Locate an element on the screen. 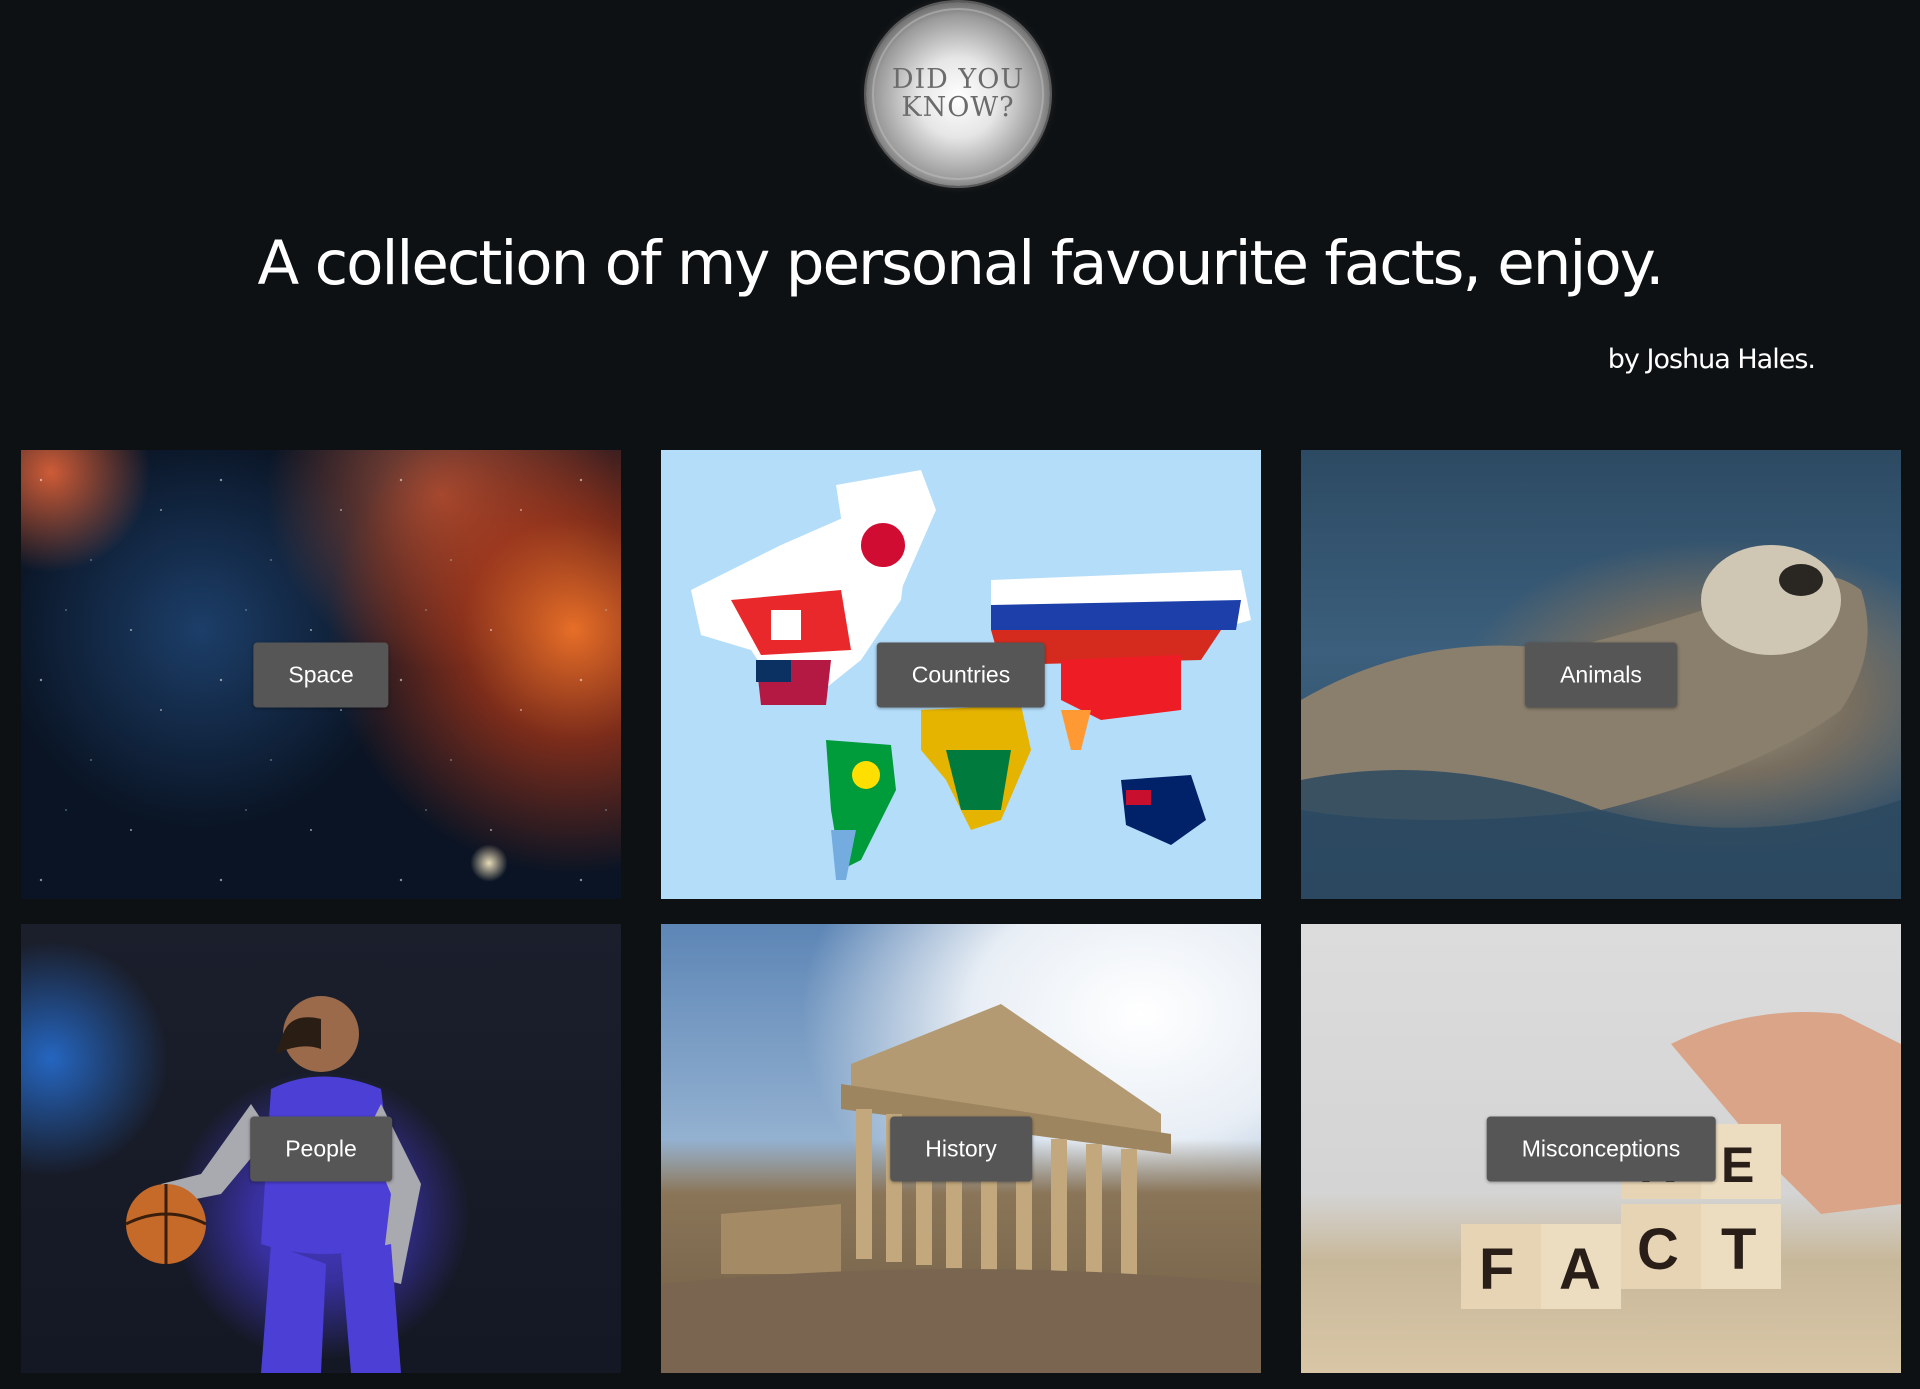  category-card-countries: Countries is located at coordinates (961, 674).